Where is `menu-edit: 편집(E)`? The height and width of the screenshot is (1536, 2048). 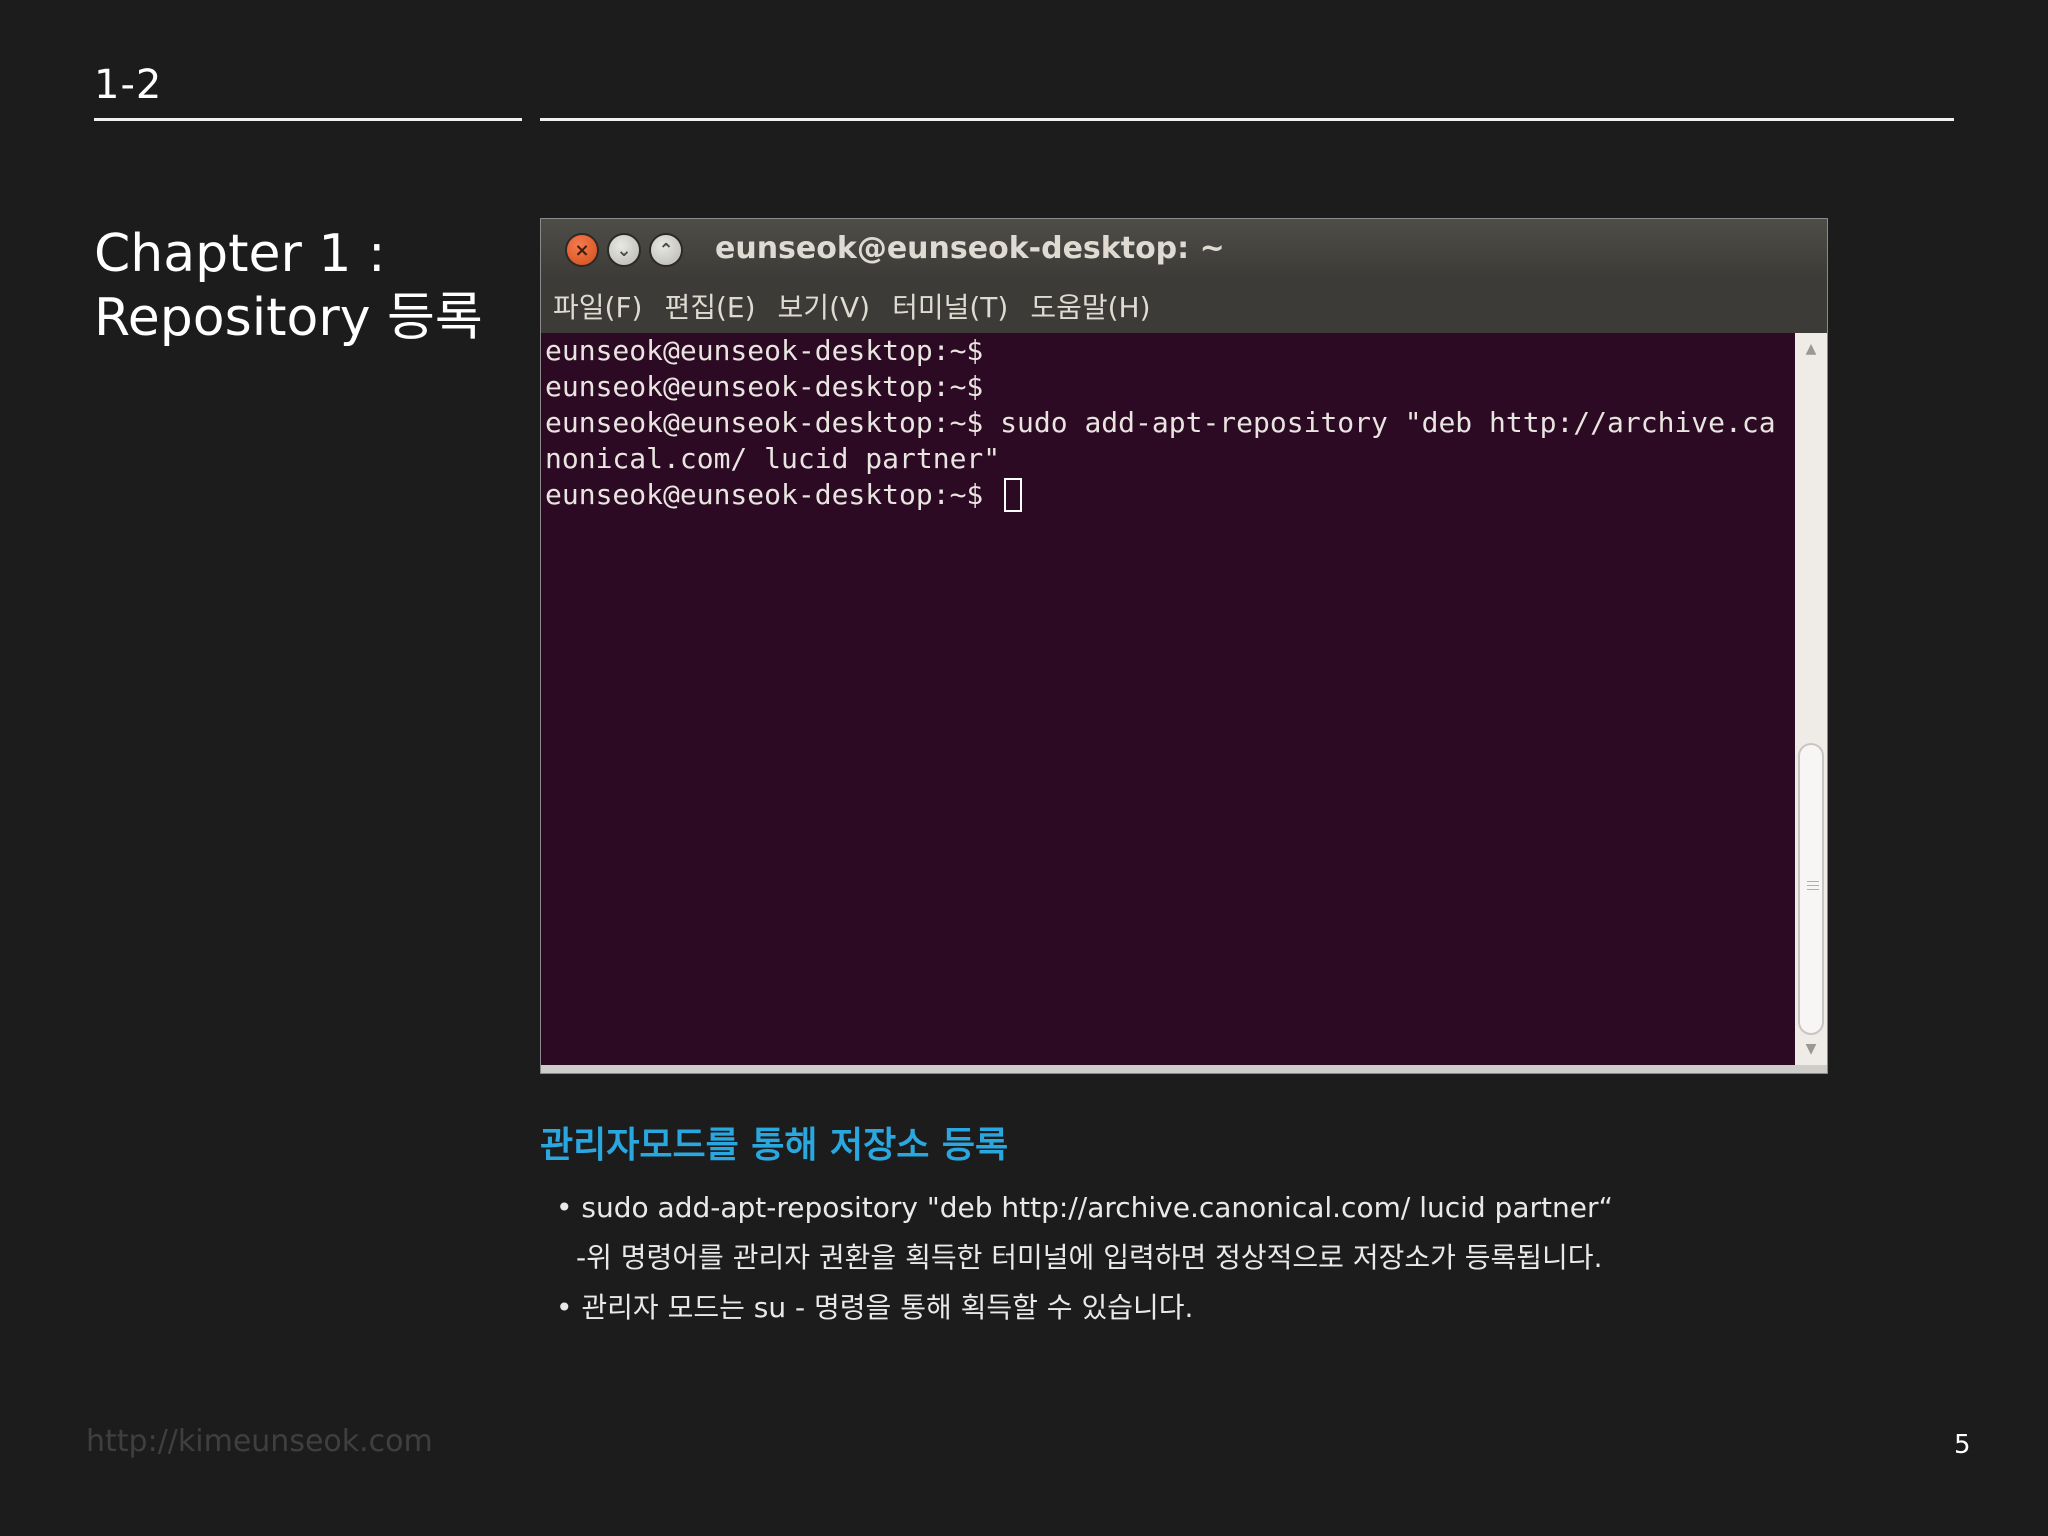 menu-edit: 편집(E) is located at coordinates (709, 306).